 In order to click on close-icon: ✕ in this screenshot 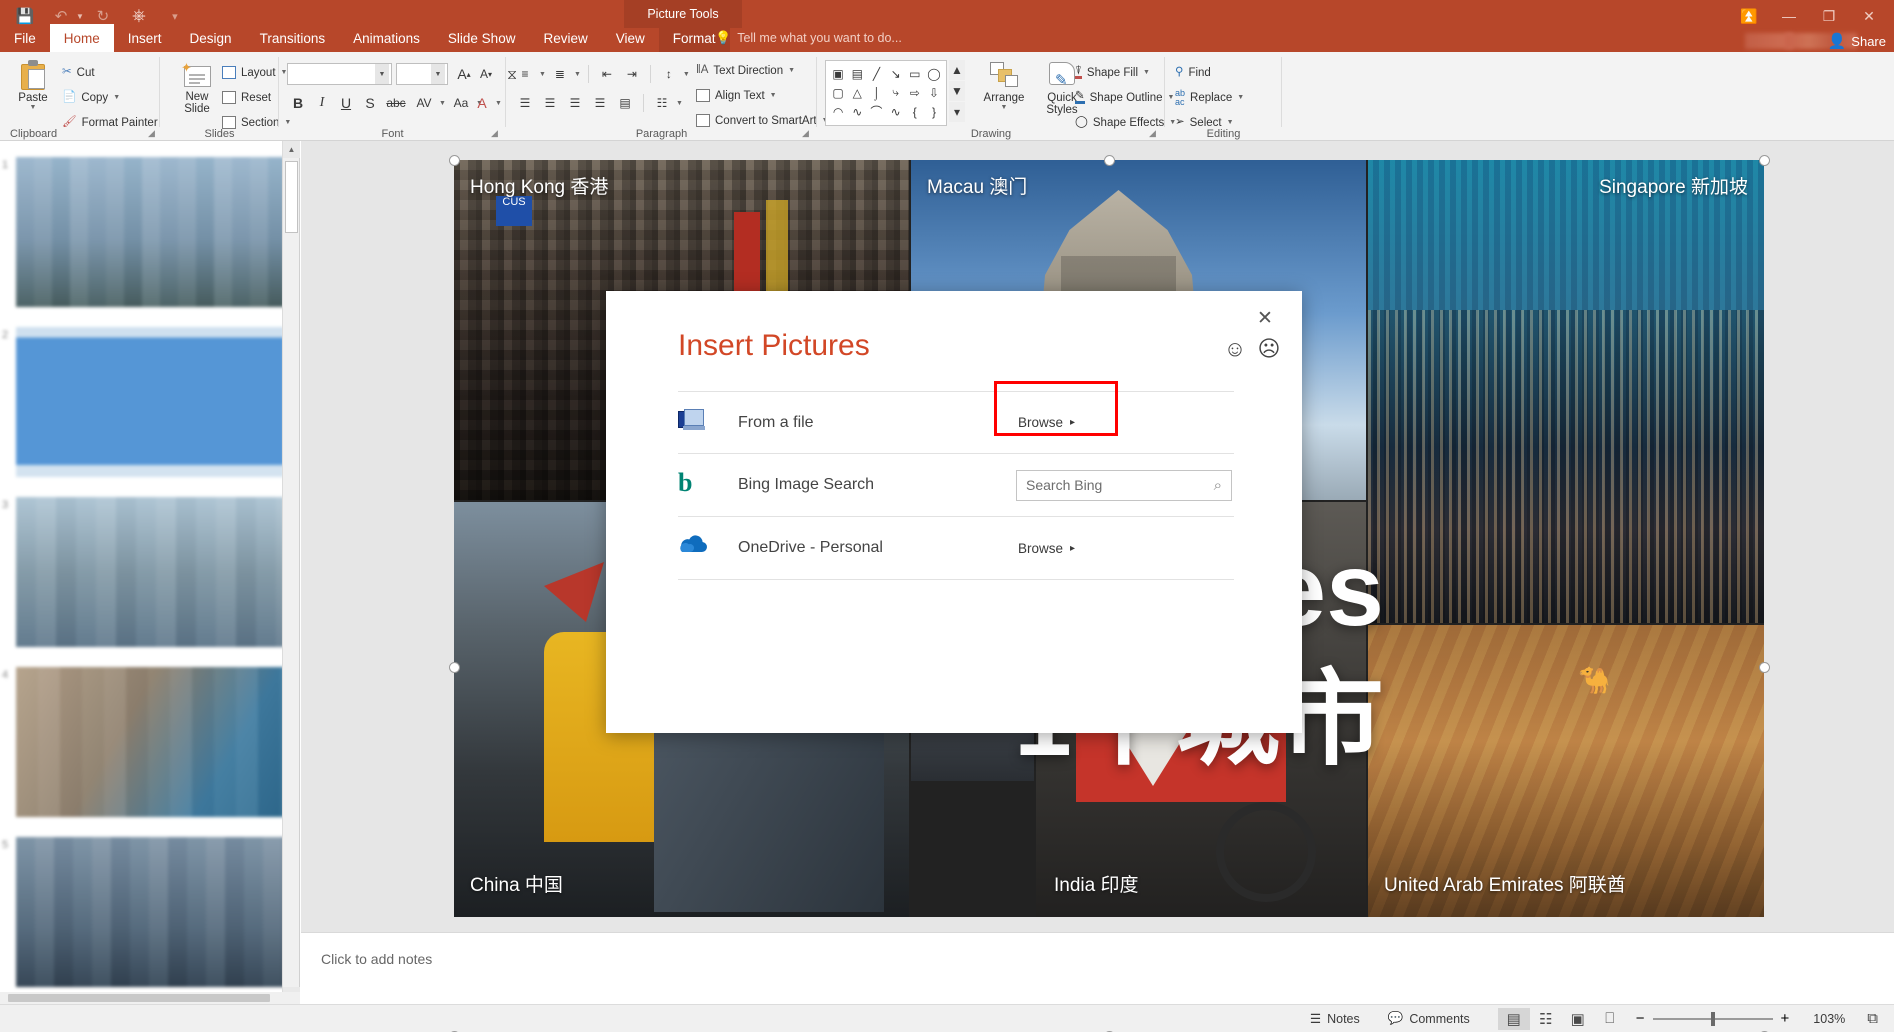, I will do `click(1869, 16)`.